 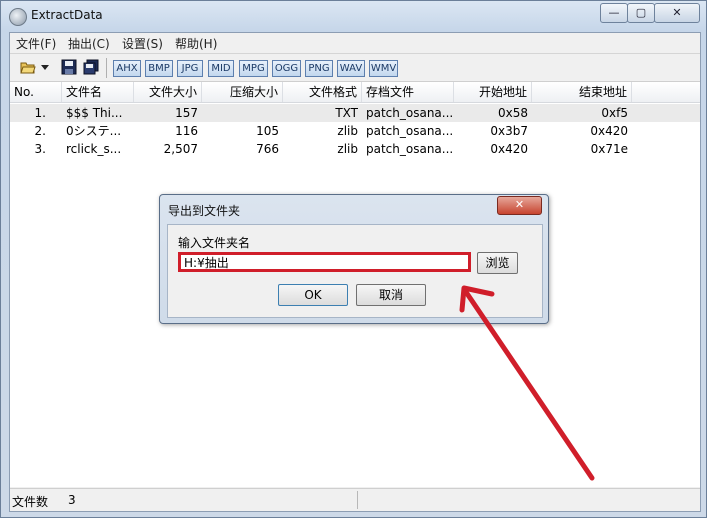 I want to click on annotation-arrow-icon, so click(x=527, y=383).